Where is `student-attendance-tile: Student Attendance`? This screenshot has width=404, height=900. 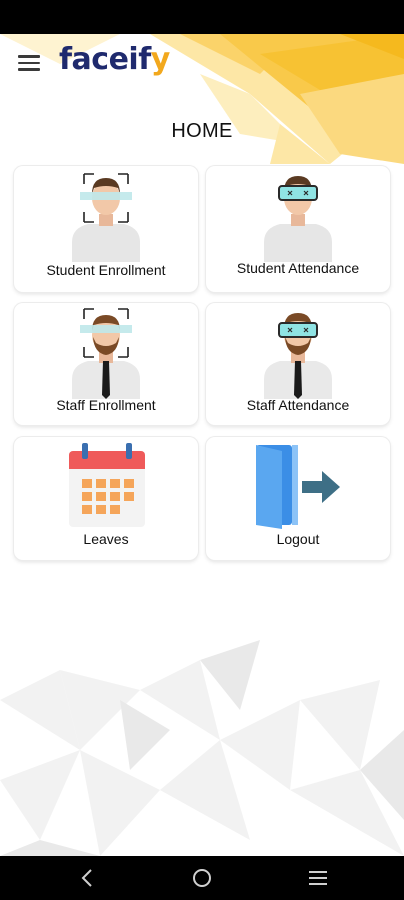
student-attendance-tile: Student Attendance is located at coordinates (298, 229).